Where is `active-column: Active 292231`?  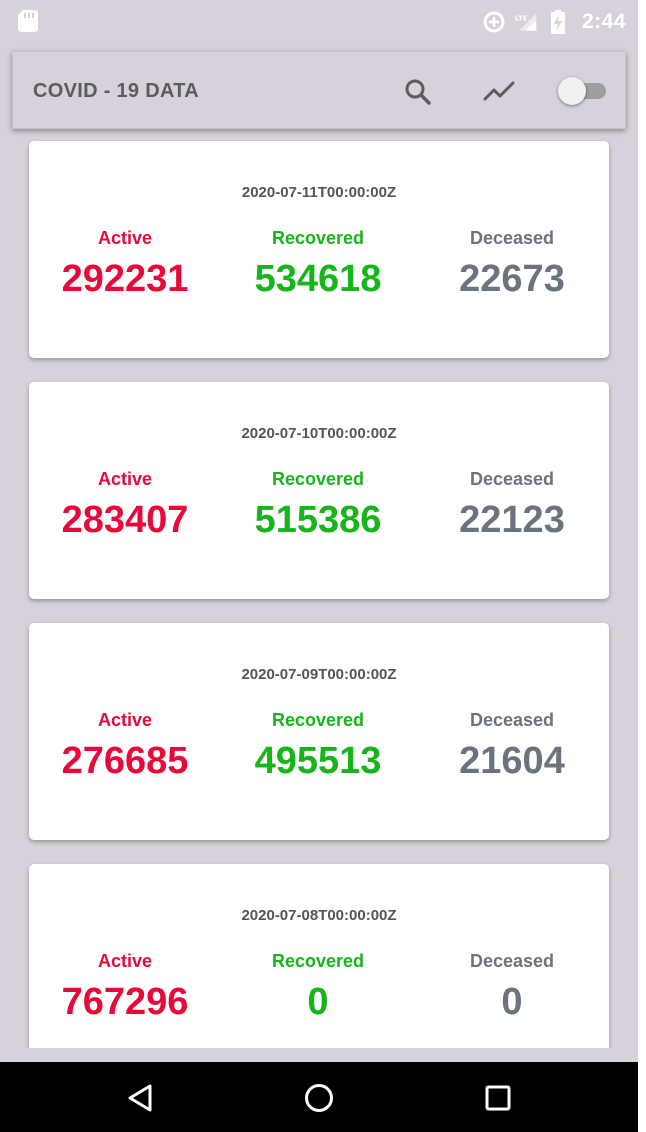
active-column: Active 292231 is located at coordinates (125, 264).